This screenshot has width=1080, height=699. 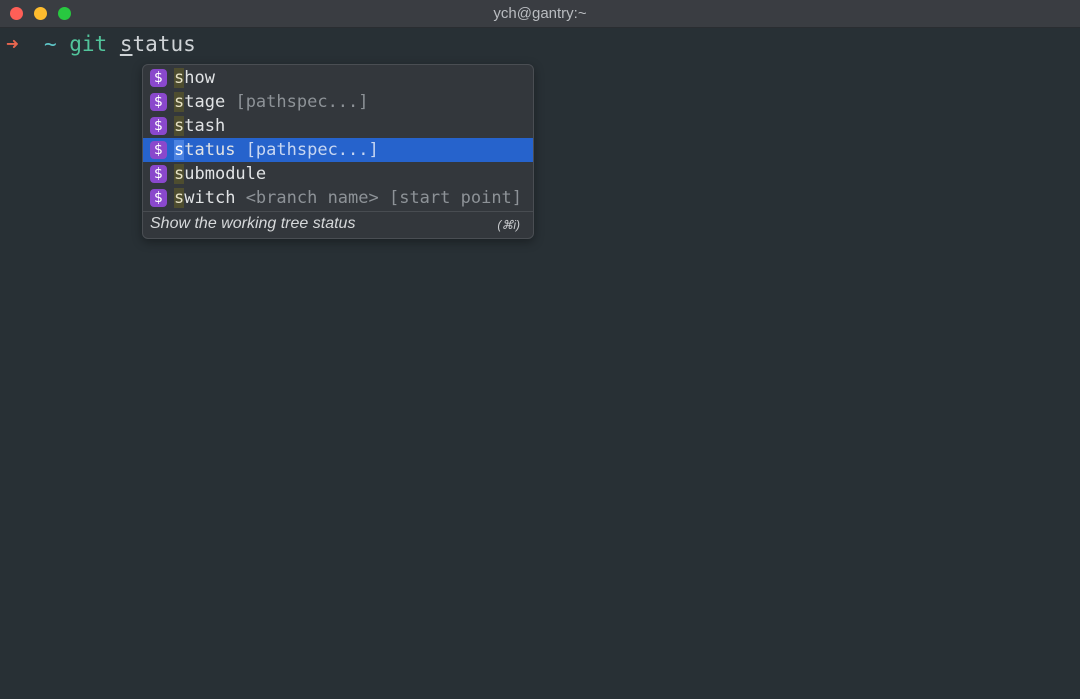 I want to click on completion-item-status: $ status [pathspec...], so click(x=338, y=150).